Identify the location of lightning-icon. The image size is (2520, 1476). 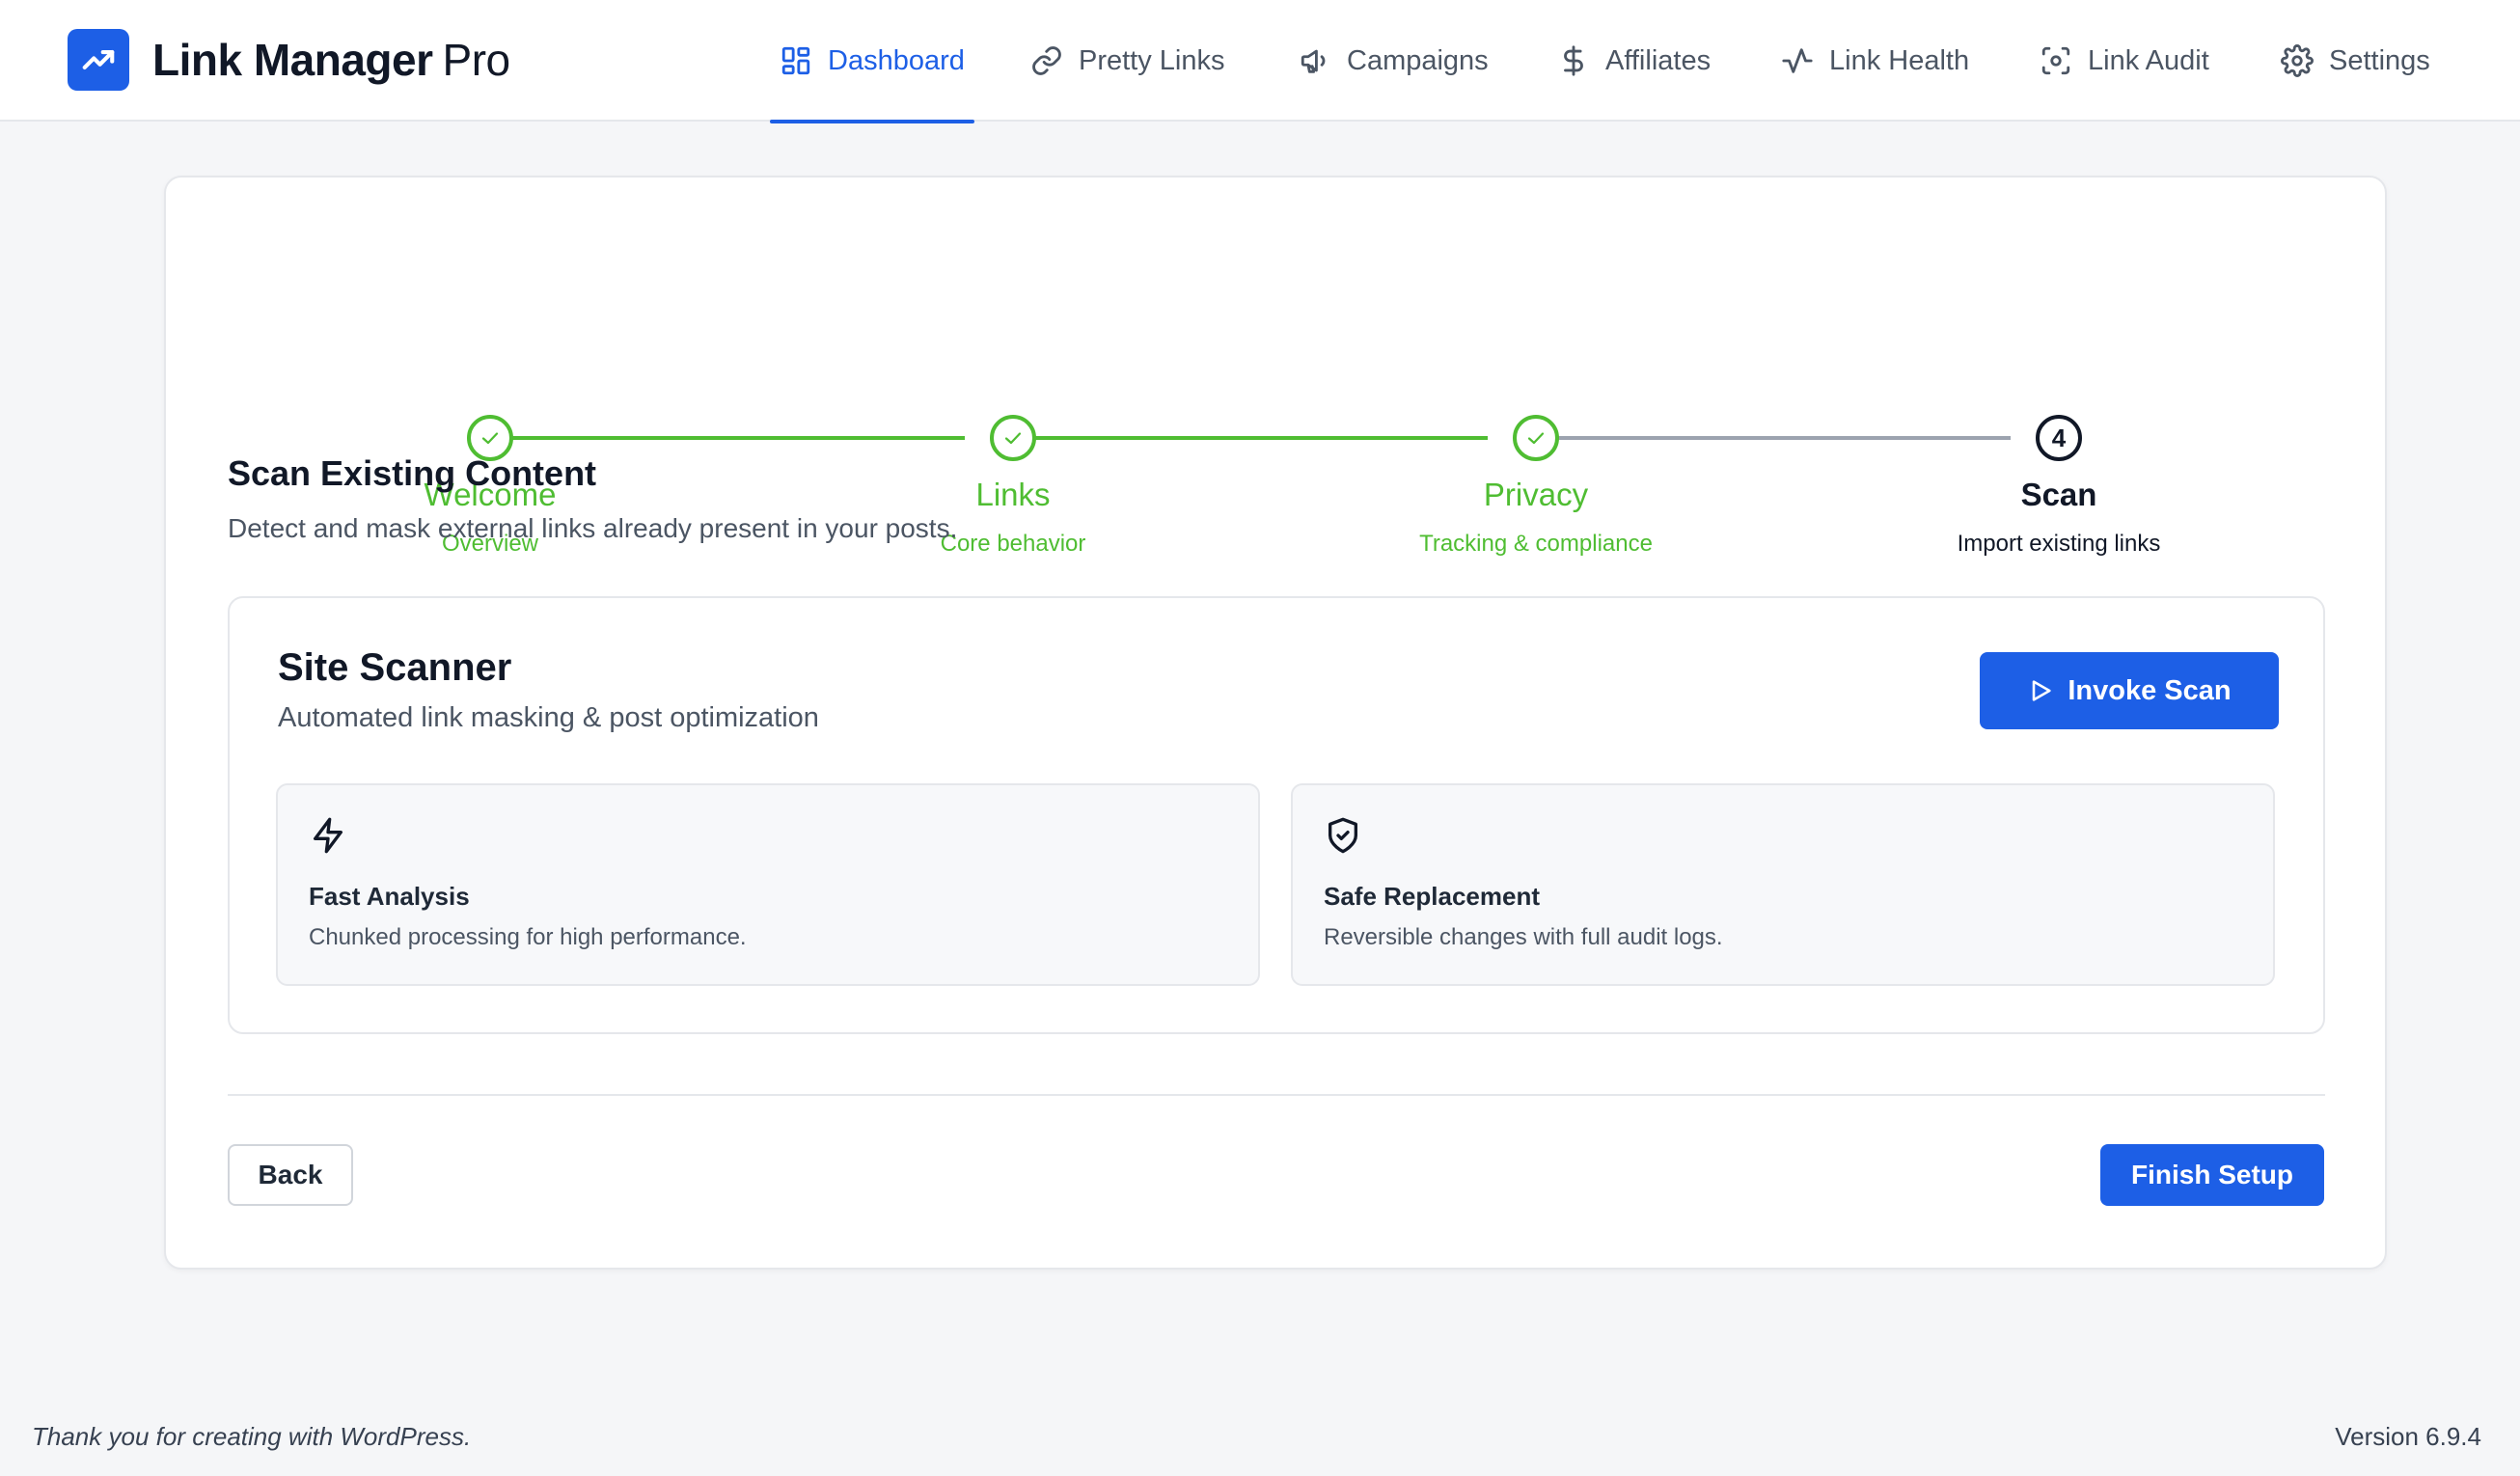
(328, 838).